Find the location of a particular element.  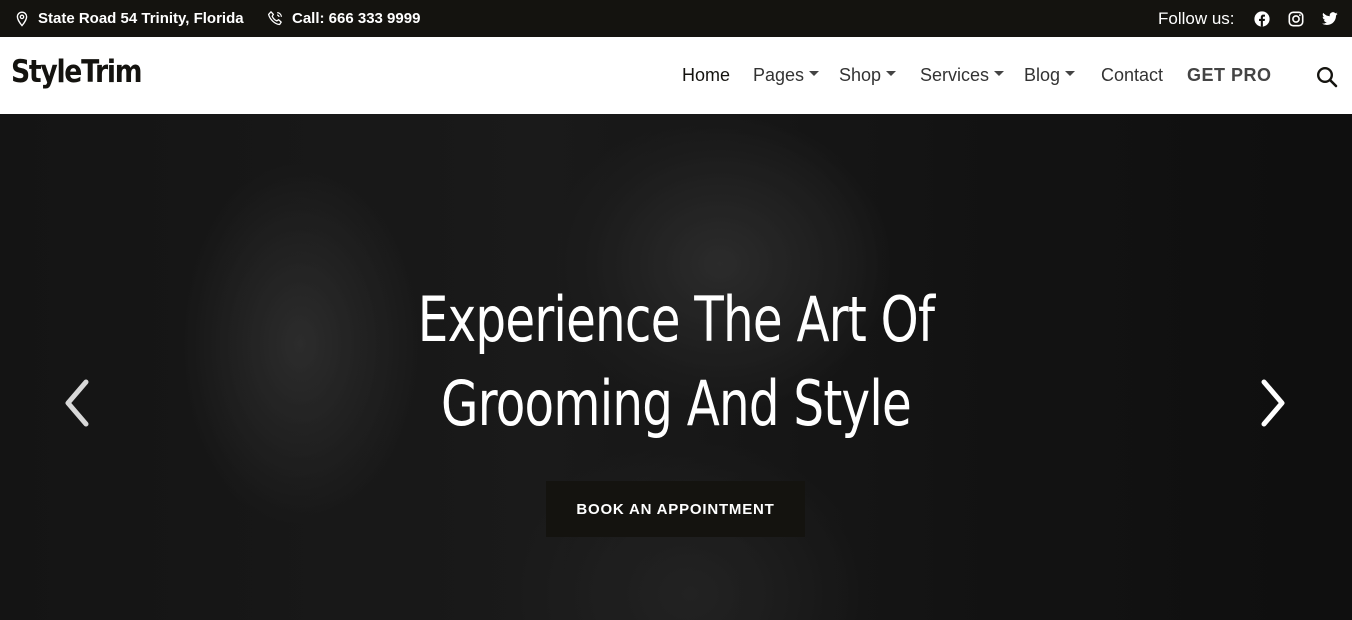

nav-item-shop: Shop is located at coordinates (868, 75).